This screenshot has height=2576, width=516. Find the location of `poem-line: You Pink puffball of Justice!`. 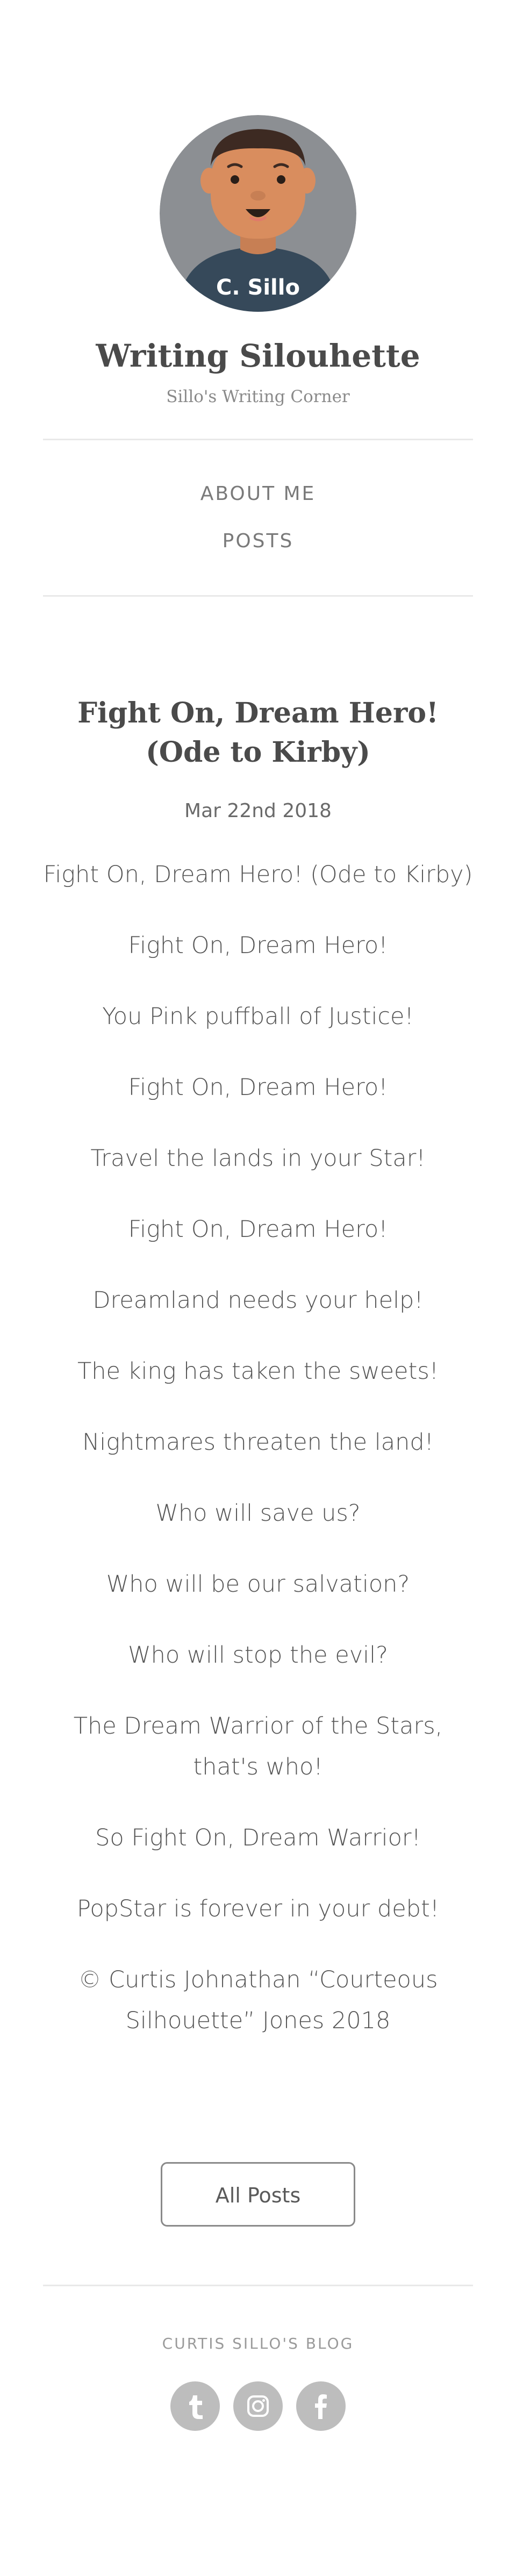

poem-line: You Pink puffball of Justice! is located at coordinates (258, 1016).